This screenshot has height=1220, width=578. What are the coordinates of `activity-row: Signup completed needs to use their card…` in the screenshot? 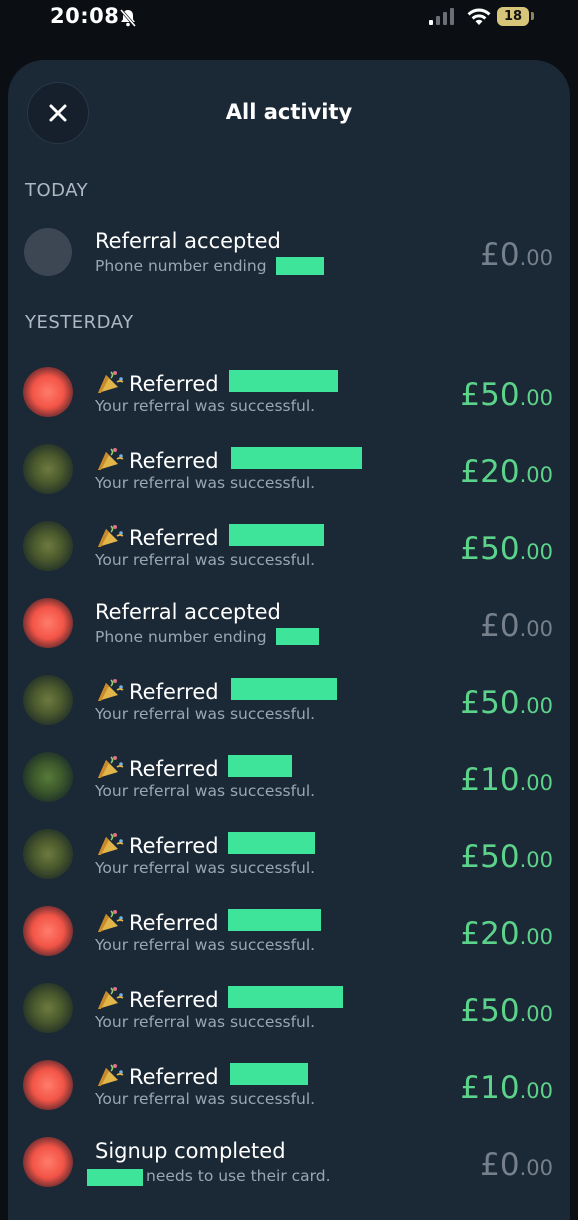 It's located at (289, 1162).